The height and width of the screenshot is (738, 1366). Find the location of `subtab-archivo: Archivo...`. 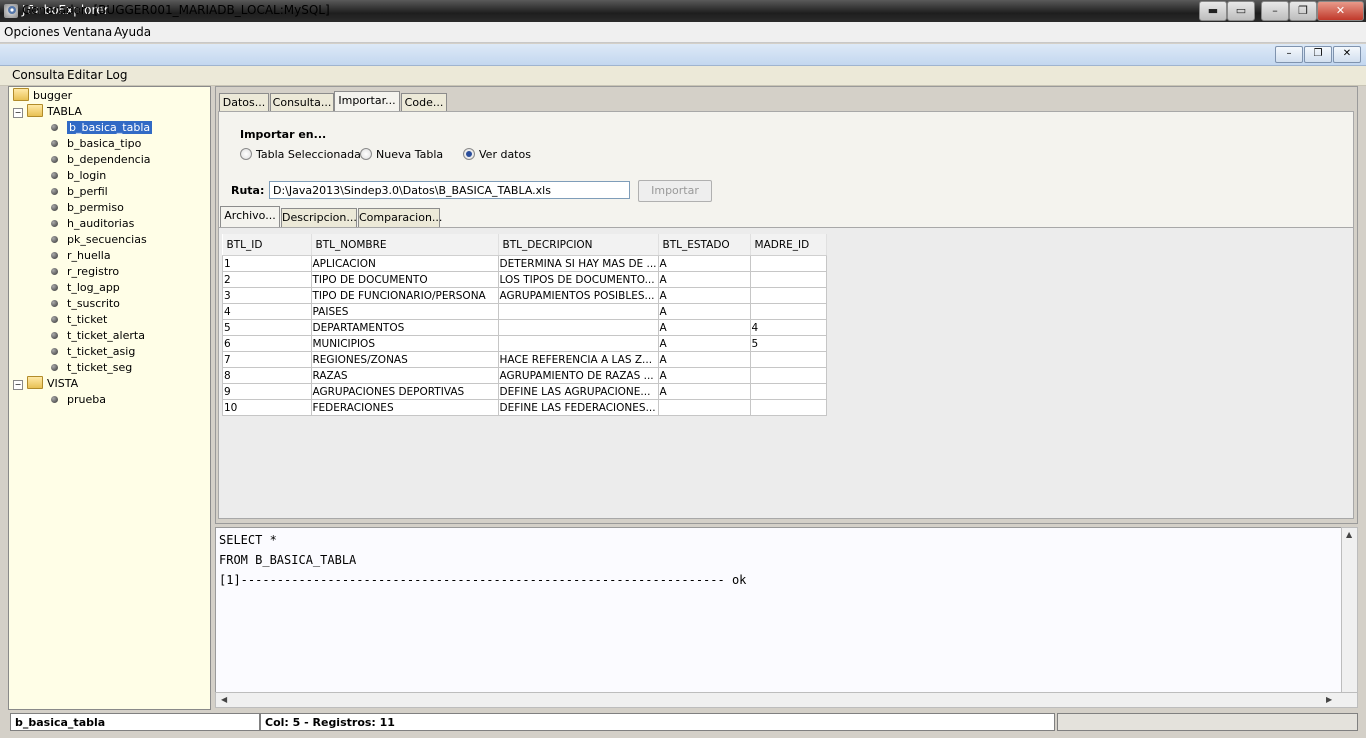

subtab-archivo: Archivo... is located at coordinates (250, 216).